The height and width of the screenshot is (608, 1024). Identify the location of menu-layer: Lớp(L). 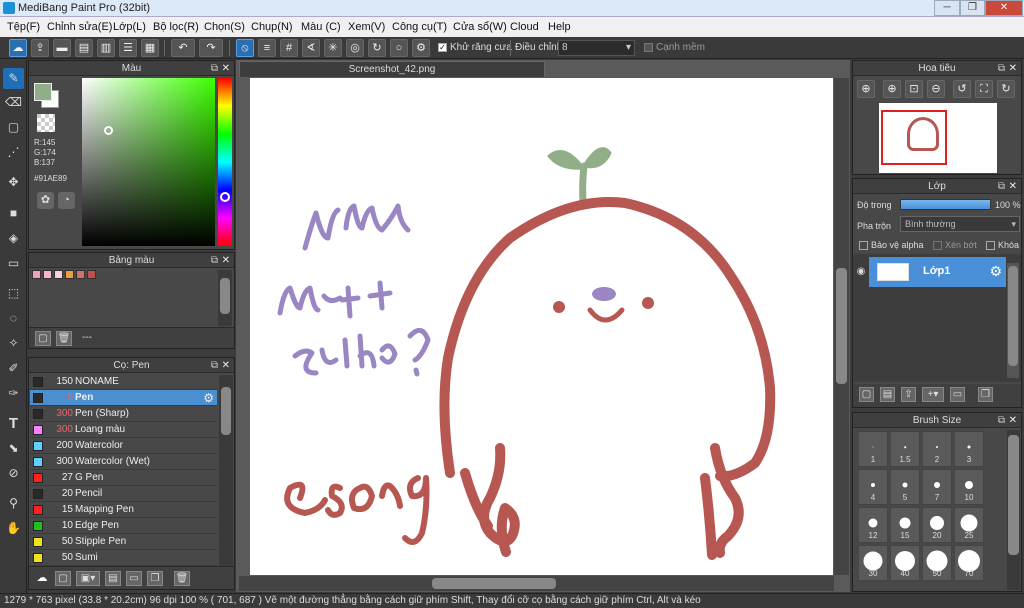
(129, 27).